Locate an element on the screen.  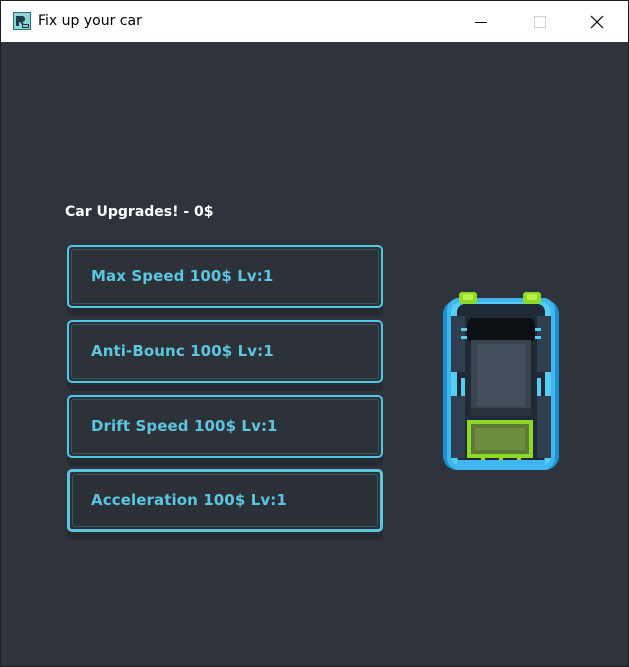
car-sprite-icon is located at coordinates (501, 381).